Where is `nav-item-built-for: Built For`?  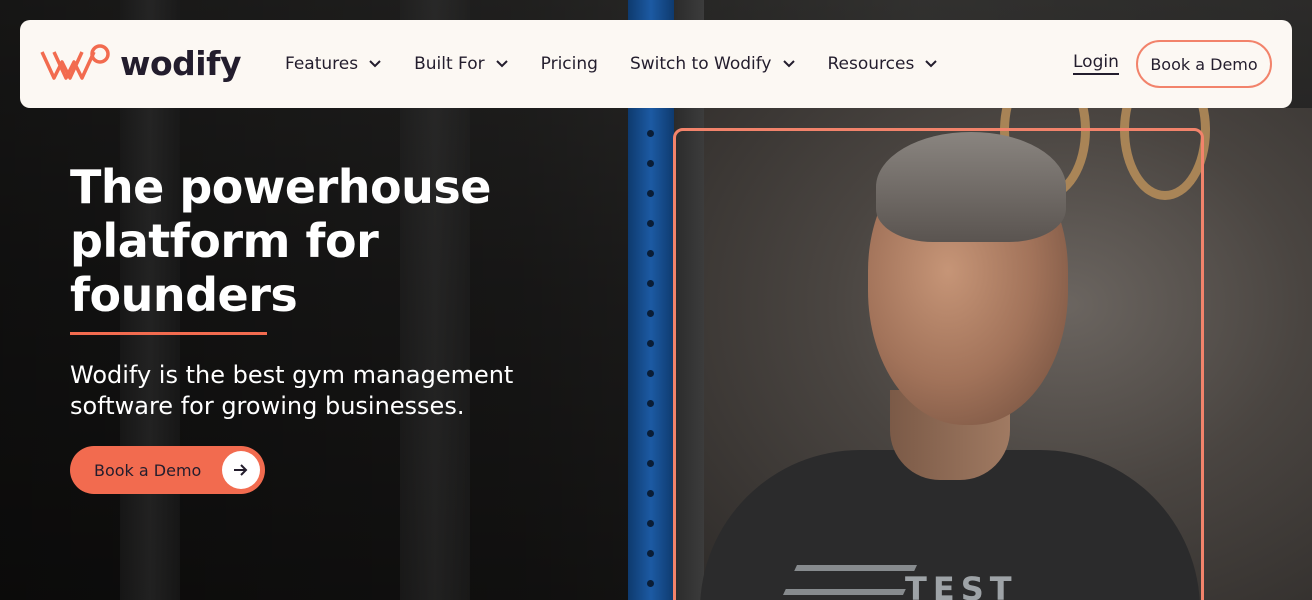 nav-item-built-for: Built For is located at coordinates (461, 64).